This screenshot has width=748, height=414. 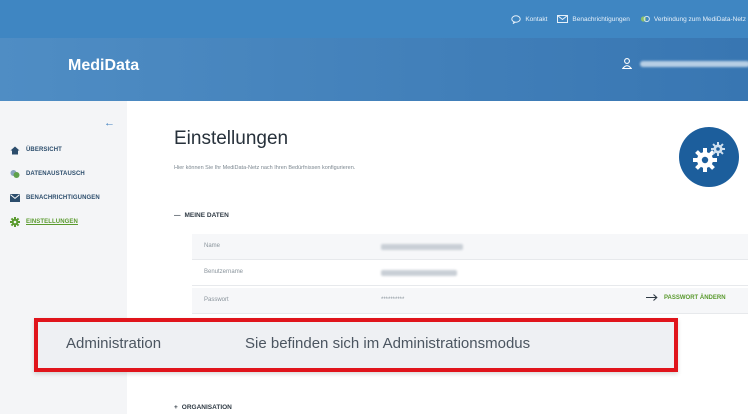 I want to click on exchange-icon, so click(x=15, y=174).